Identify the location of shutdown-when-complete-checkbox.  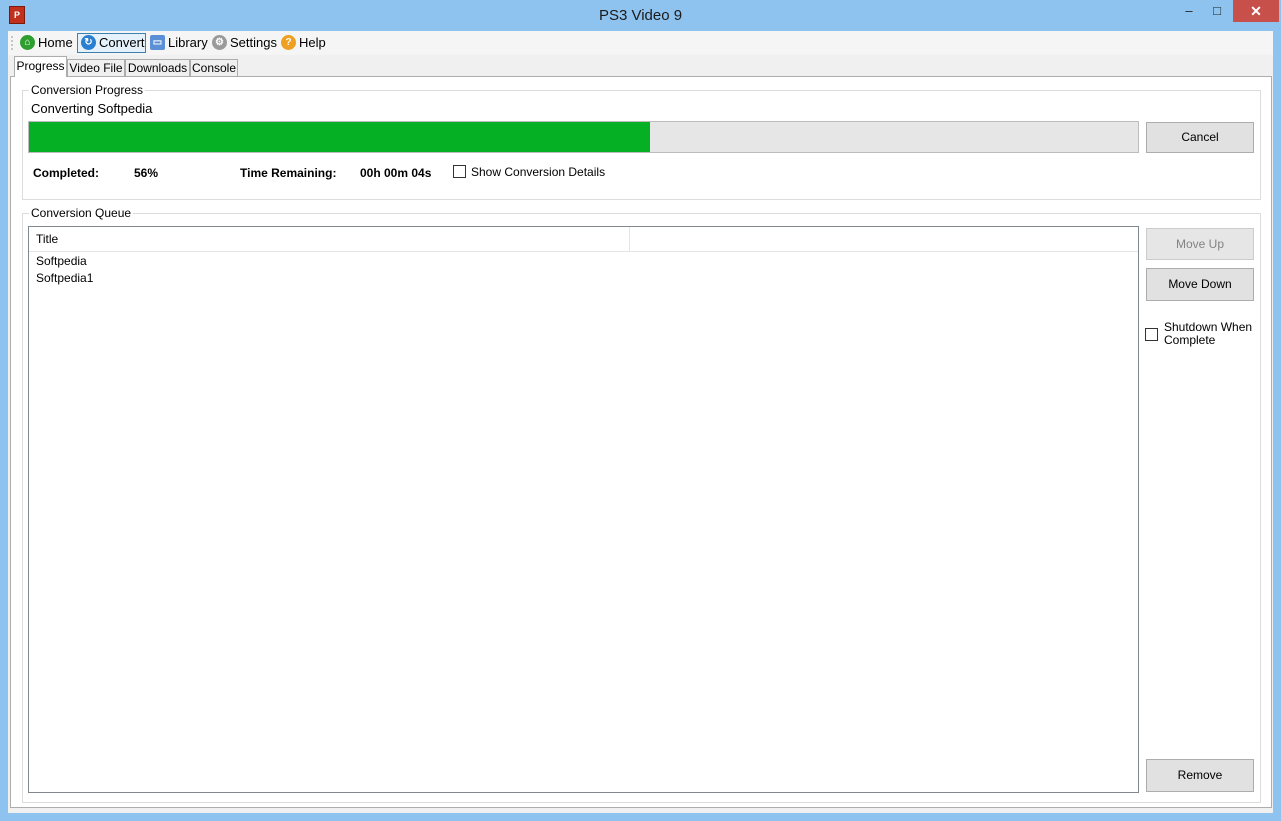
(1151, 334).